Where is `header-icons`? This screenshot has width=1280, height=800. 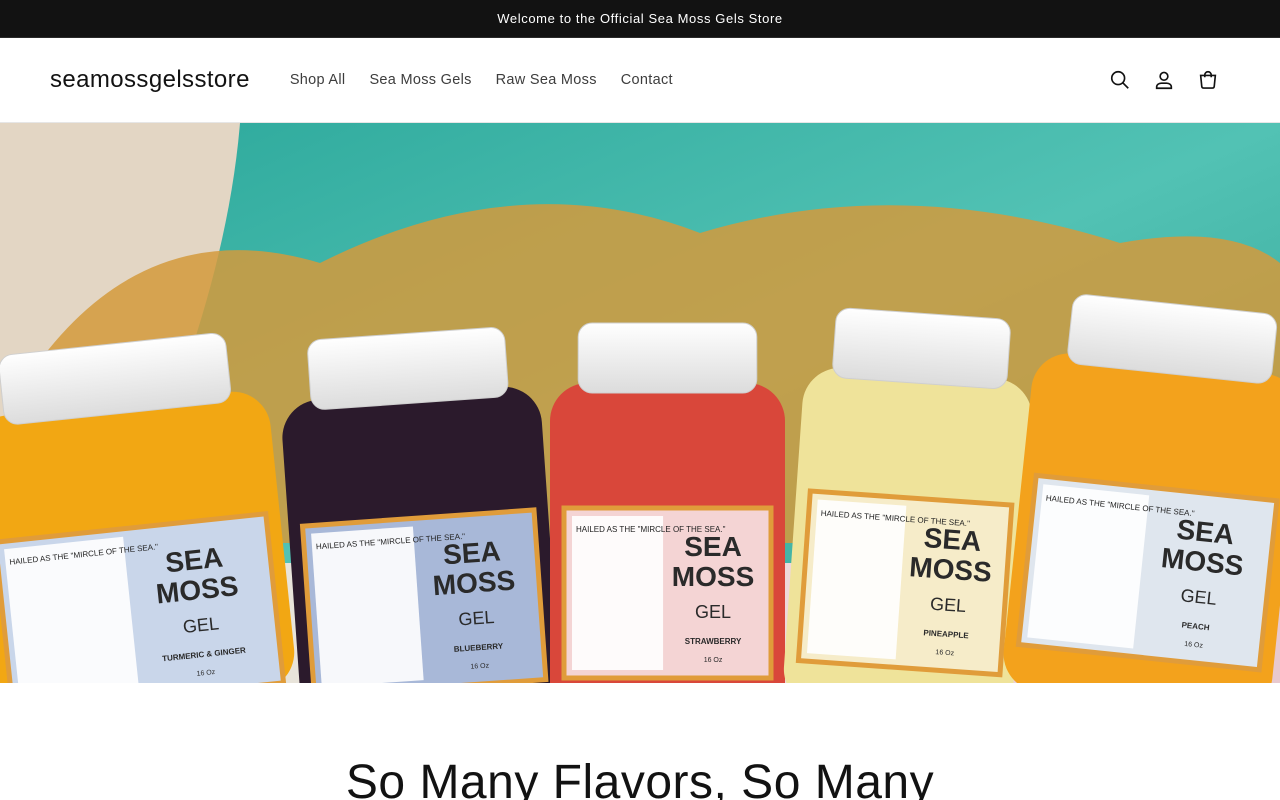 header-icons is located at coordinates (1164, 80).